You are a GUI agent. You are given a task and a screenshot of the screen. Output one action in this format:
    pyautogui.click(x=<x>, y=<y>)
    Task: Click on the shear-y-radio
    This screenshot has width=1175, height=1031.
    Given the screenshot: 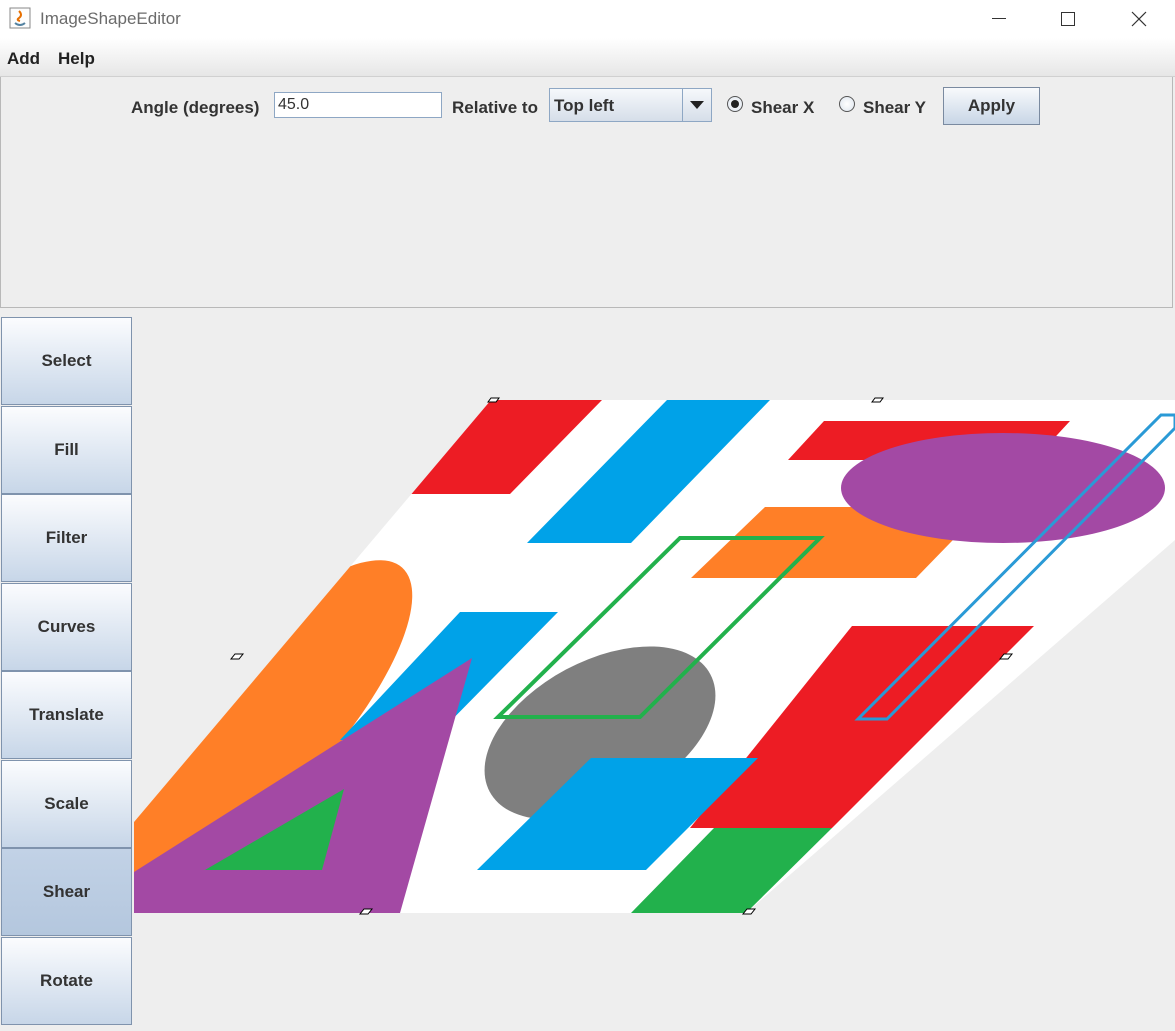 What is the action you would take?
    pyautogui.click(x=847, y=104)
    